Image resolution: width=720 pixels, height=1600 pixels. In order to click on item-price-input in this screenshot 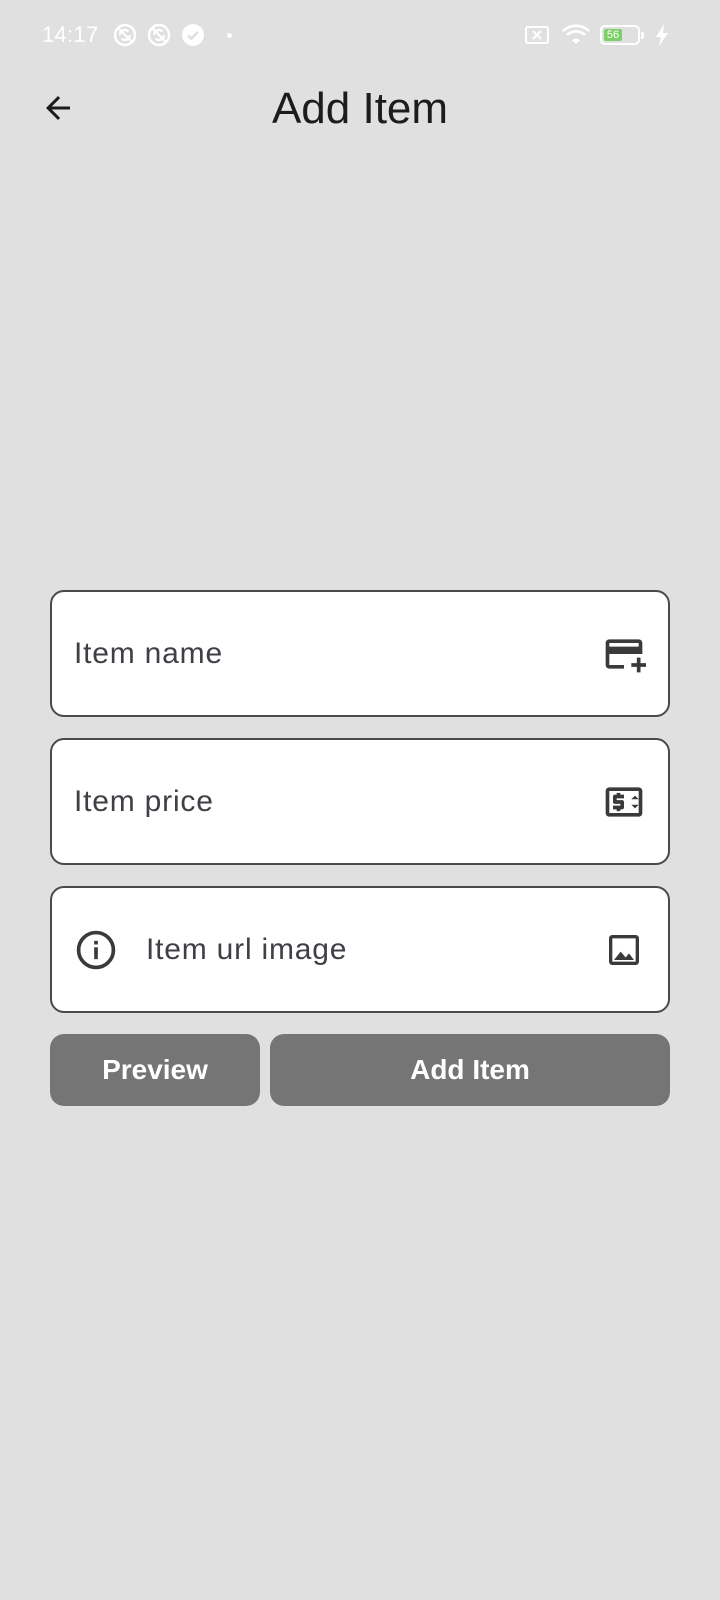, I will do `click(338, 801)`.